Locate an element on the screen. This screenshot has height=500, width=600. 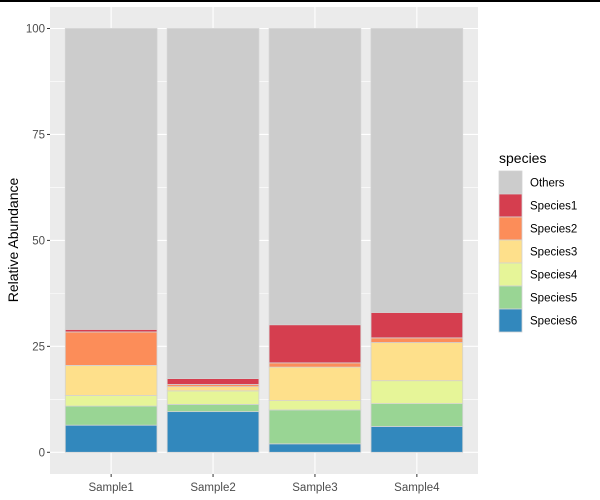
legend-key-species5 is located at coordinates (510, 297).